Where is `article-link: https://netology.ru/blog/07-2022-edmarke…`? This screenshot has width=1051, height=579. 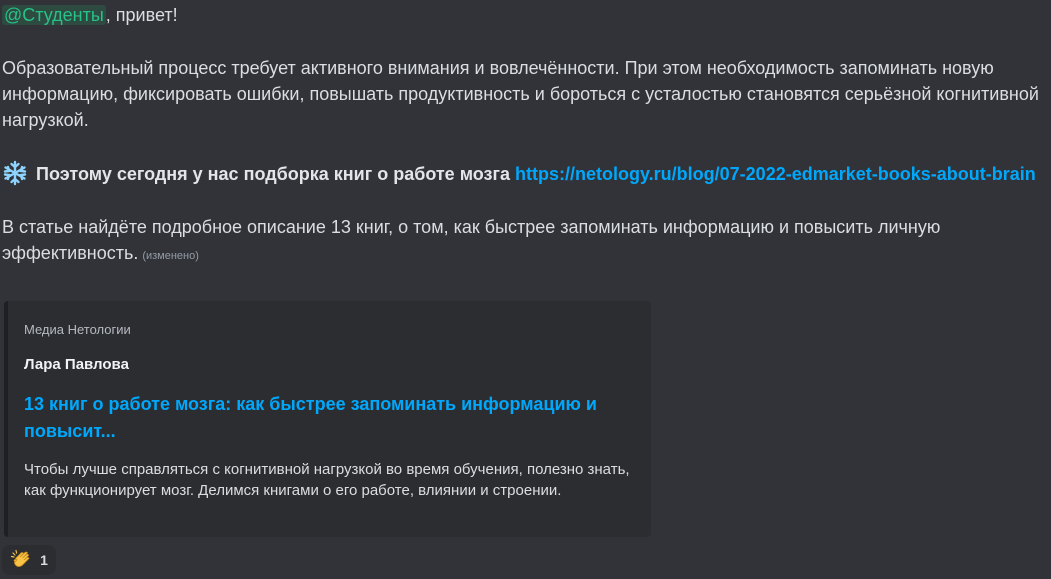 article-link: https://netology.ru/blog/07-2022-edmarke… is located at coordinates (775, 174).